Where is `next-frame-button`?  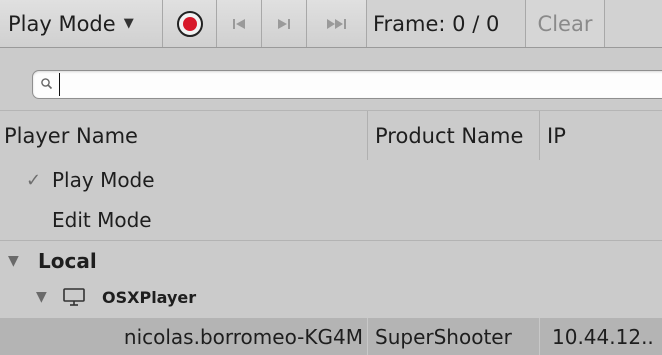
next-frame-button is located at coordinates (284, 23).